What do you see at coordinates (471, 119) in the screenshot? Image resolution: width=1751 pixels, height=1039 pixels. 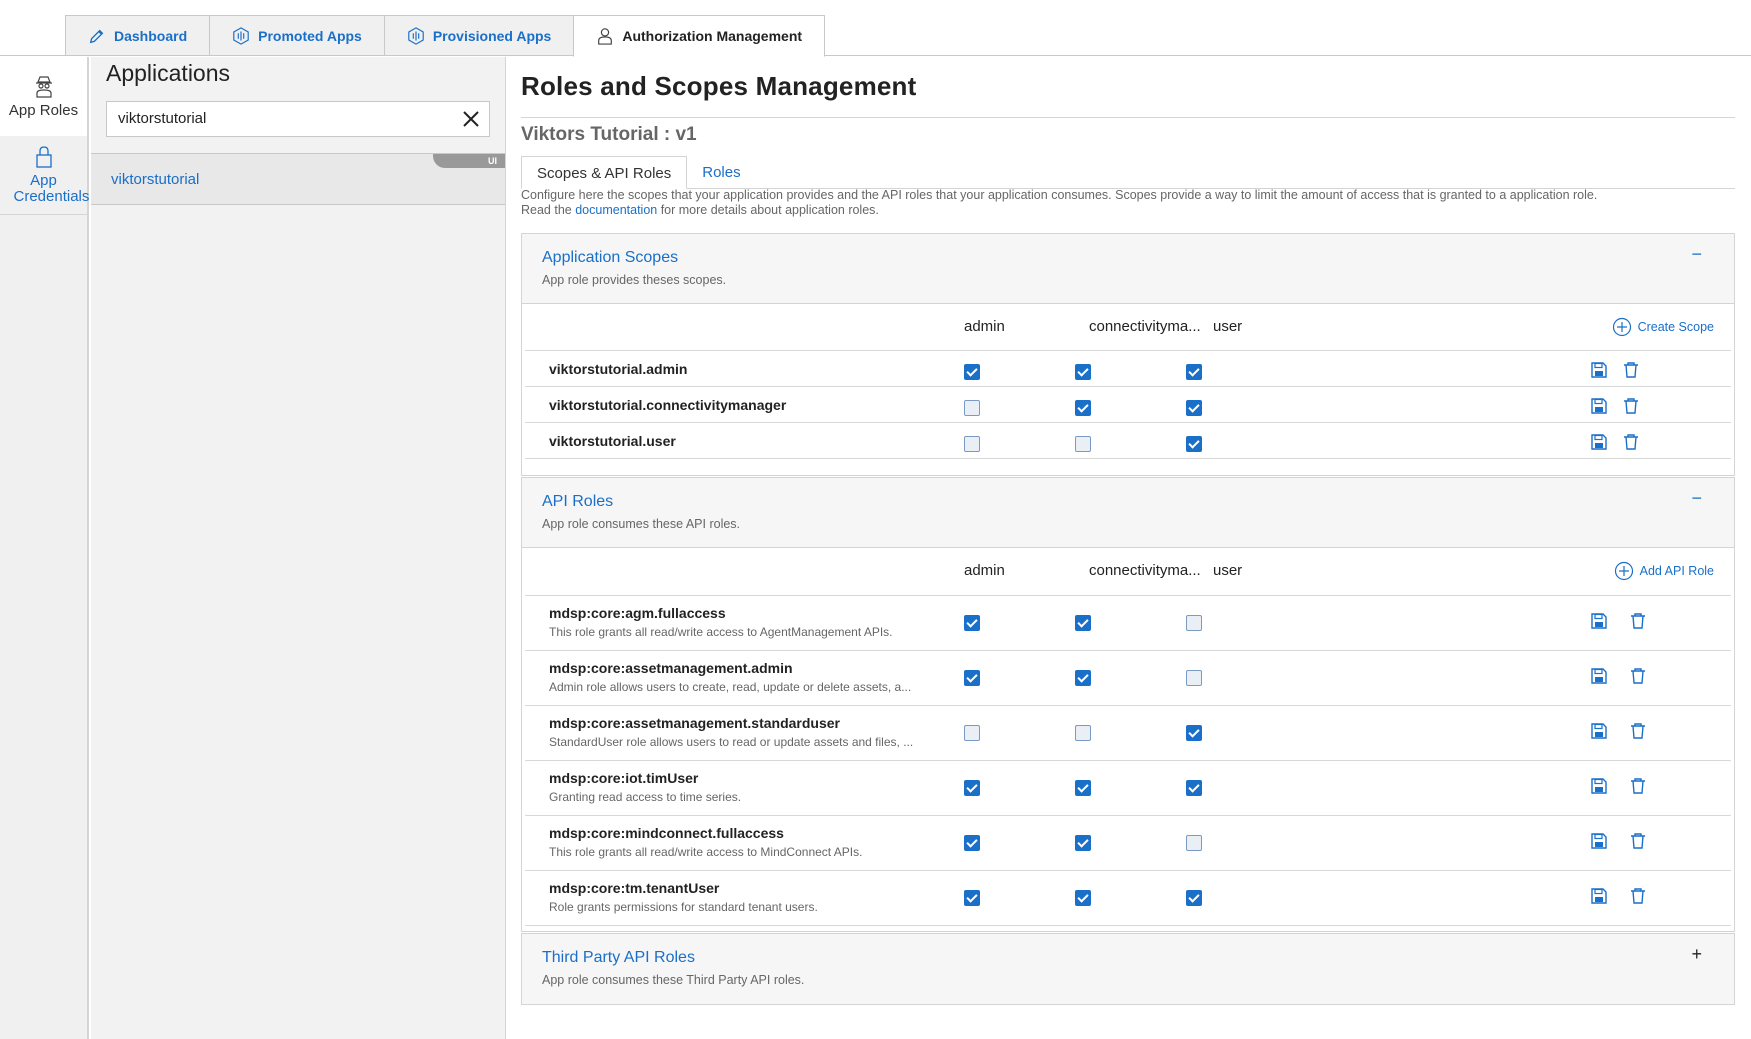 I see `close-icon` at bounding box center [471, 119].